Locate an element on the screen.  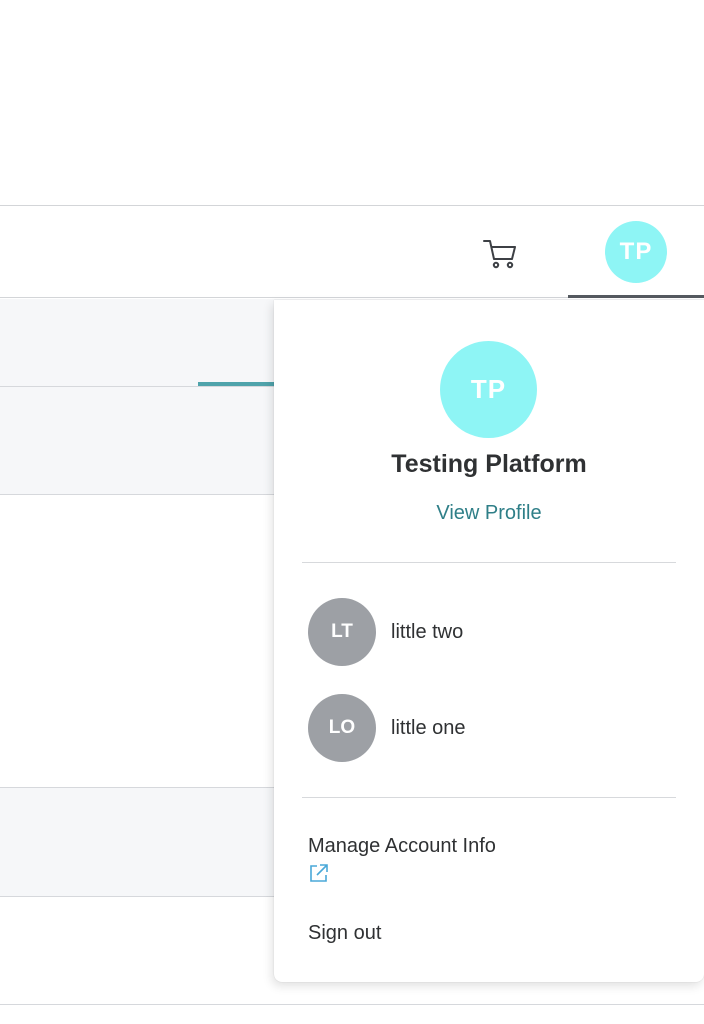
profile-avatar: TP is located at coordinates (488, 389).